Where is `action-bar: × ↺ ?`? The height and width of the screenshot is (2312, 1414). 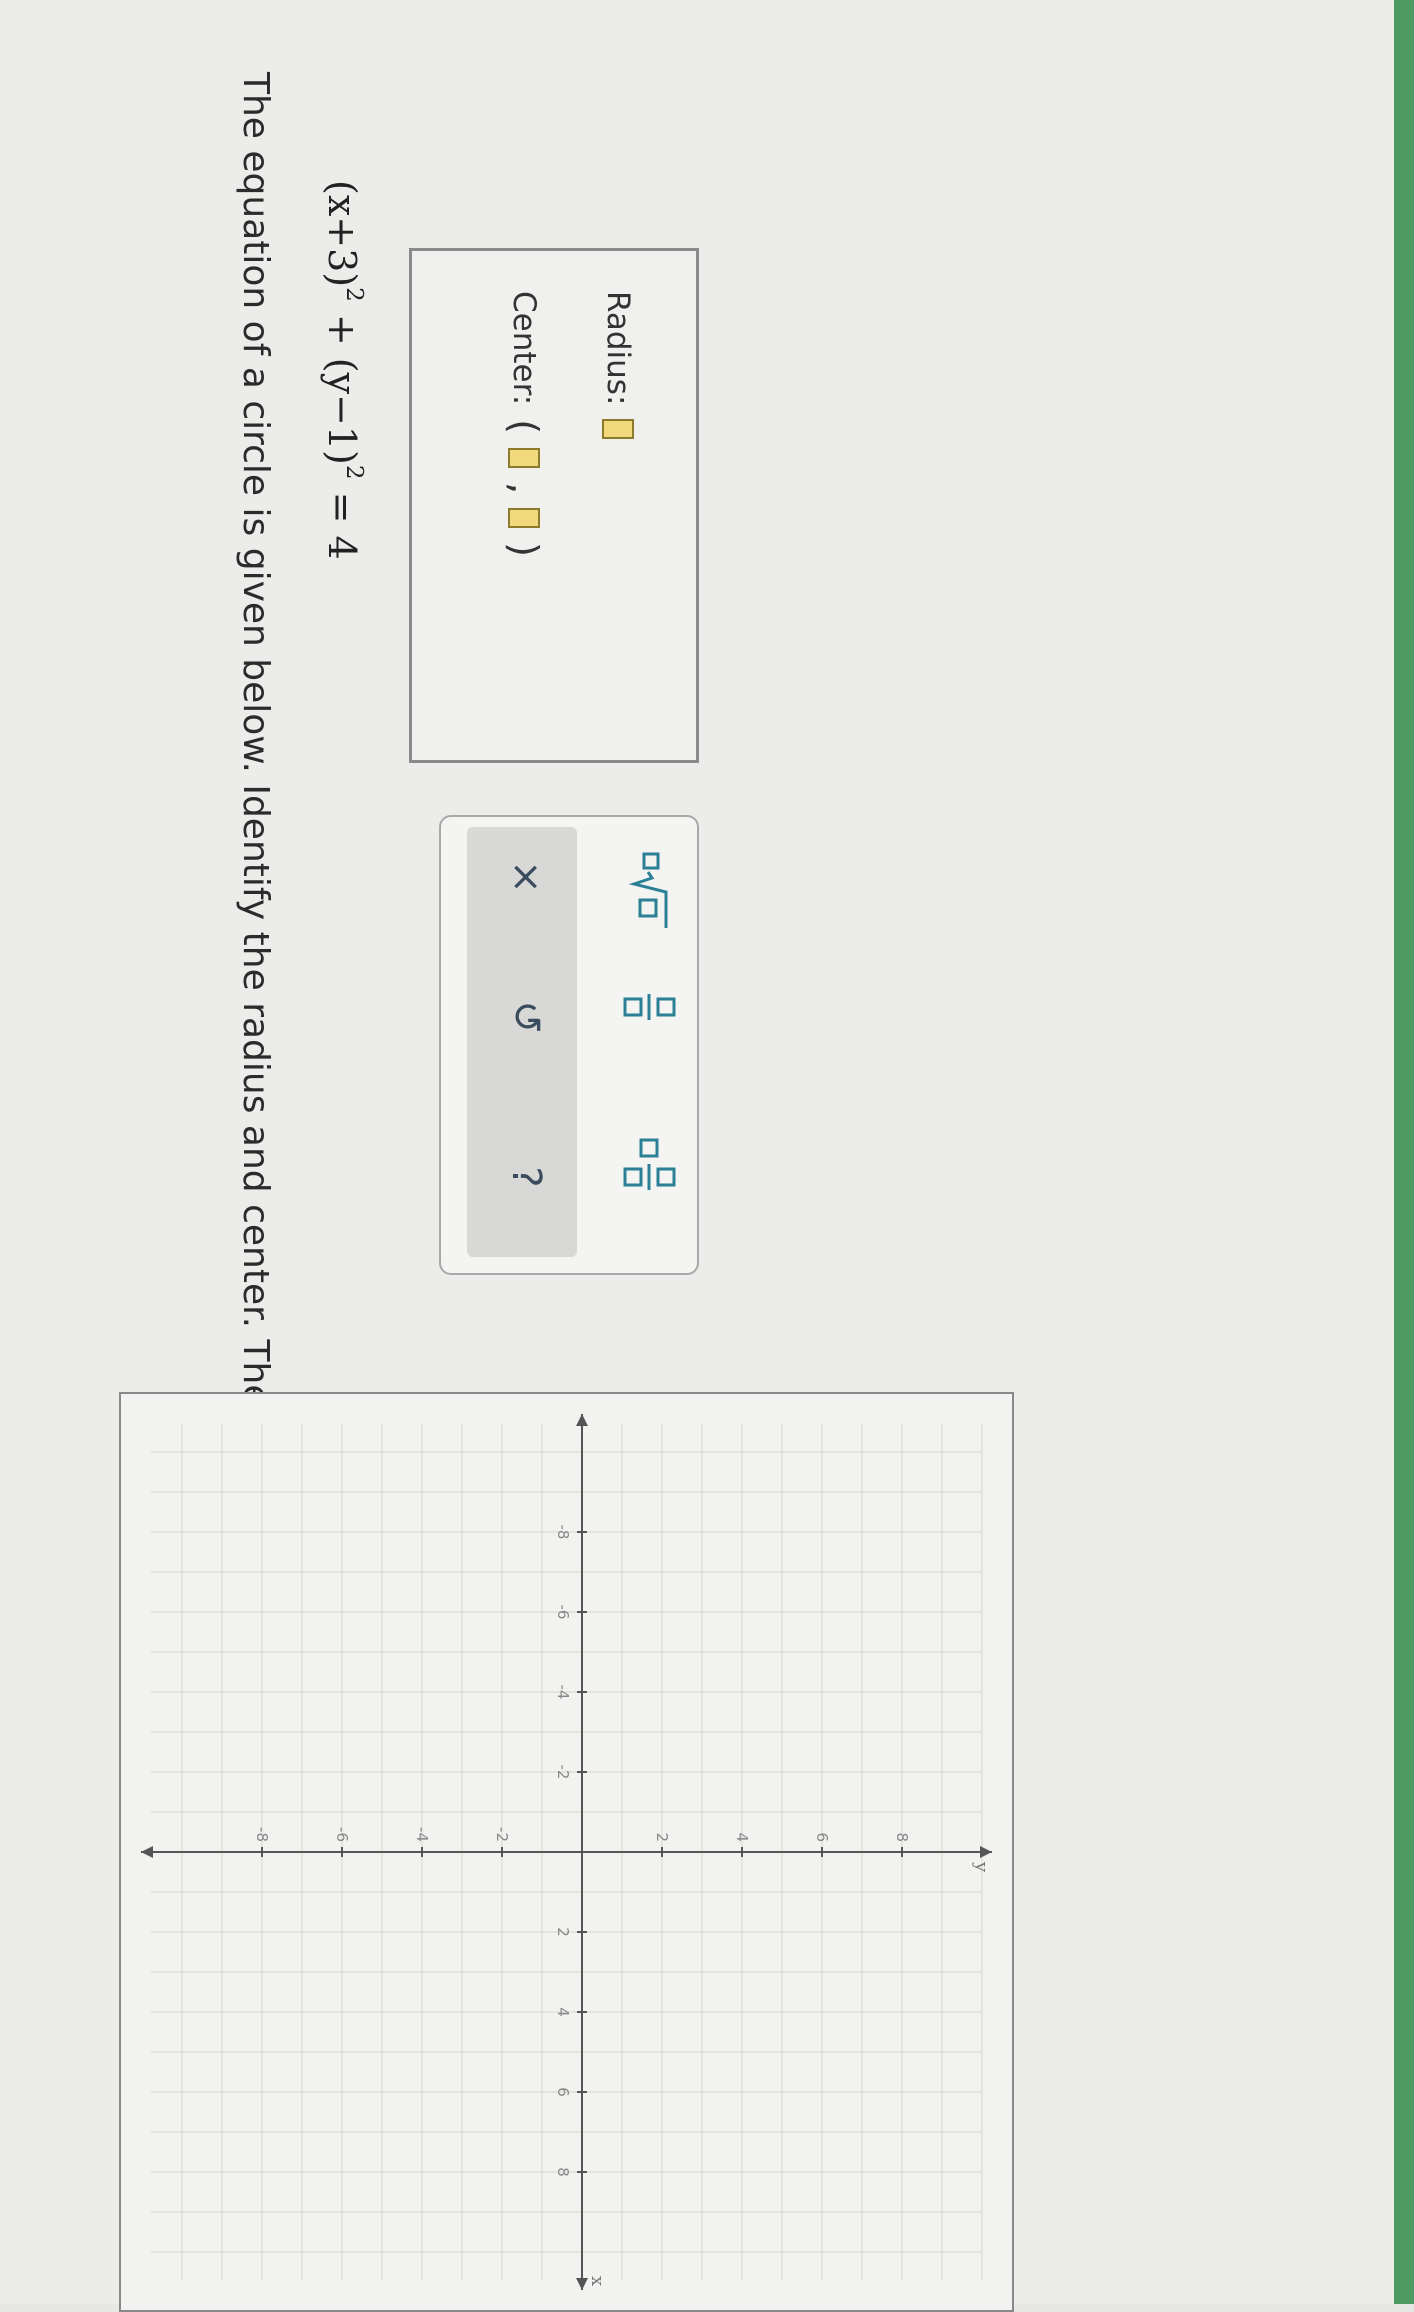 action-bar: × ↺ ? is located at coordinates (522, 1042).